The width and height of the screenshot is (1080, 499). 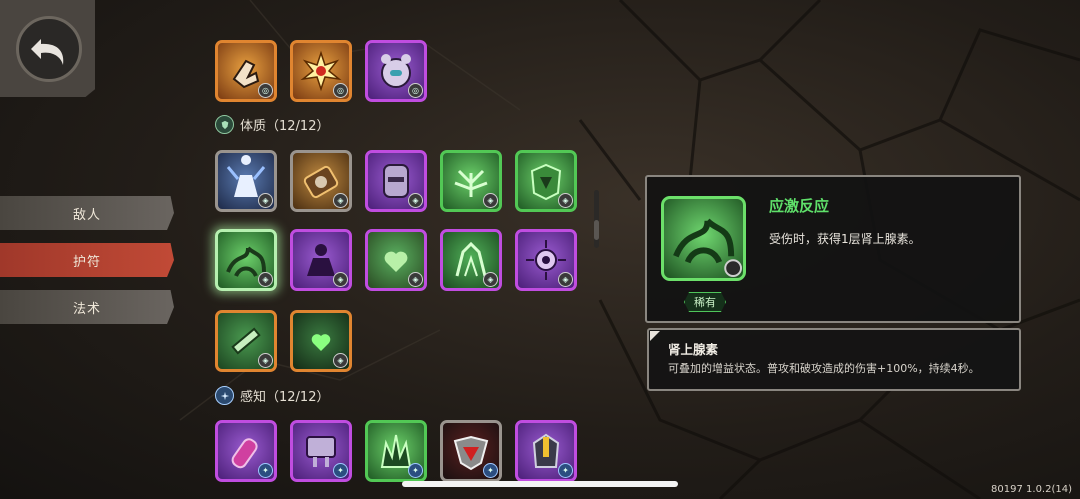 I want to click on charm-icon-bomb-bear: ◎, so click(x=396, y=71).